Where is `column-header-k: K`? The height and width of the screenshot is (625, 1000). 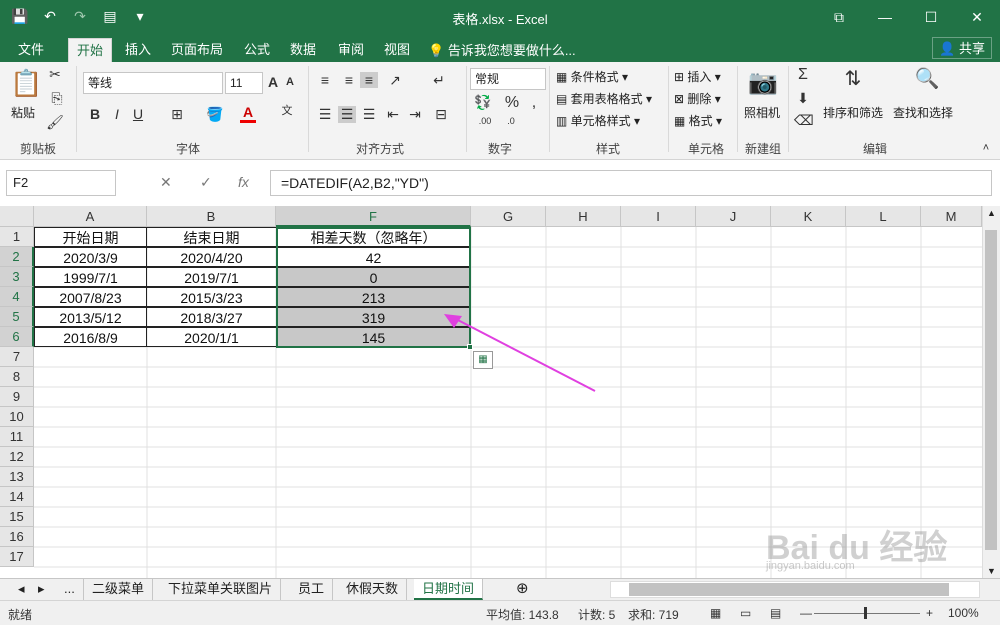
column-header-k: K is located at coordinates (808, 216).